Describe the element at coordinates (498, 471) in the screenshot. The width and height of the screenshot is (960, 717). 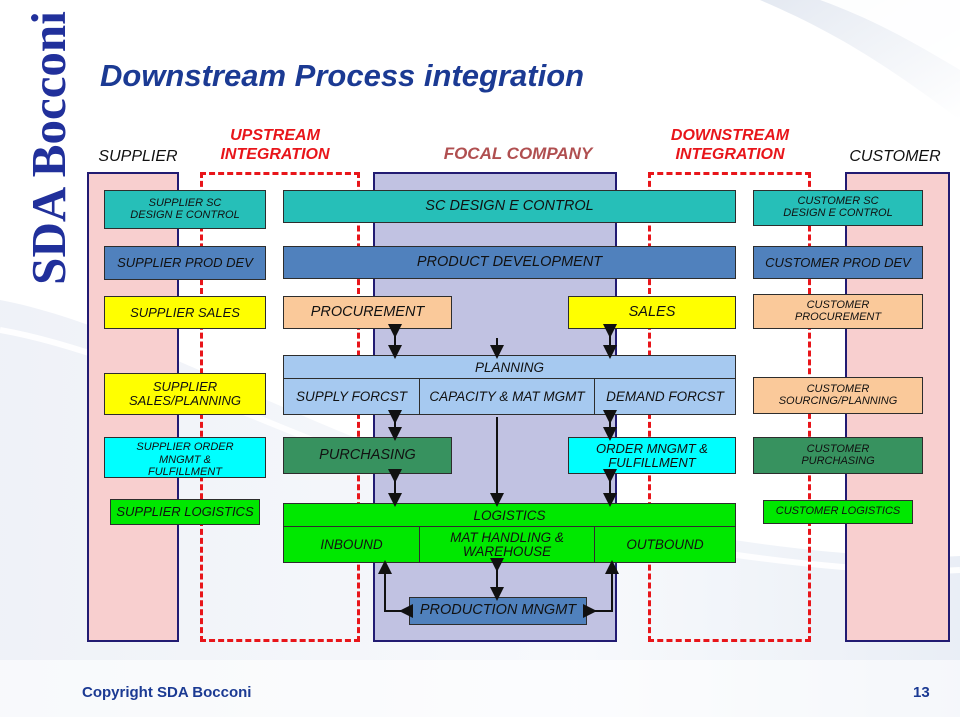
I see `connector-arrows` at that location.